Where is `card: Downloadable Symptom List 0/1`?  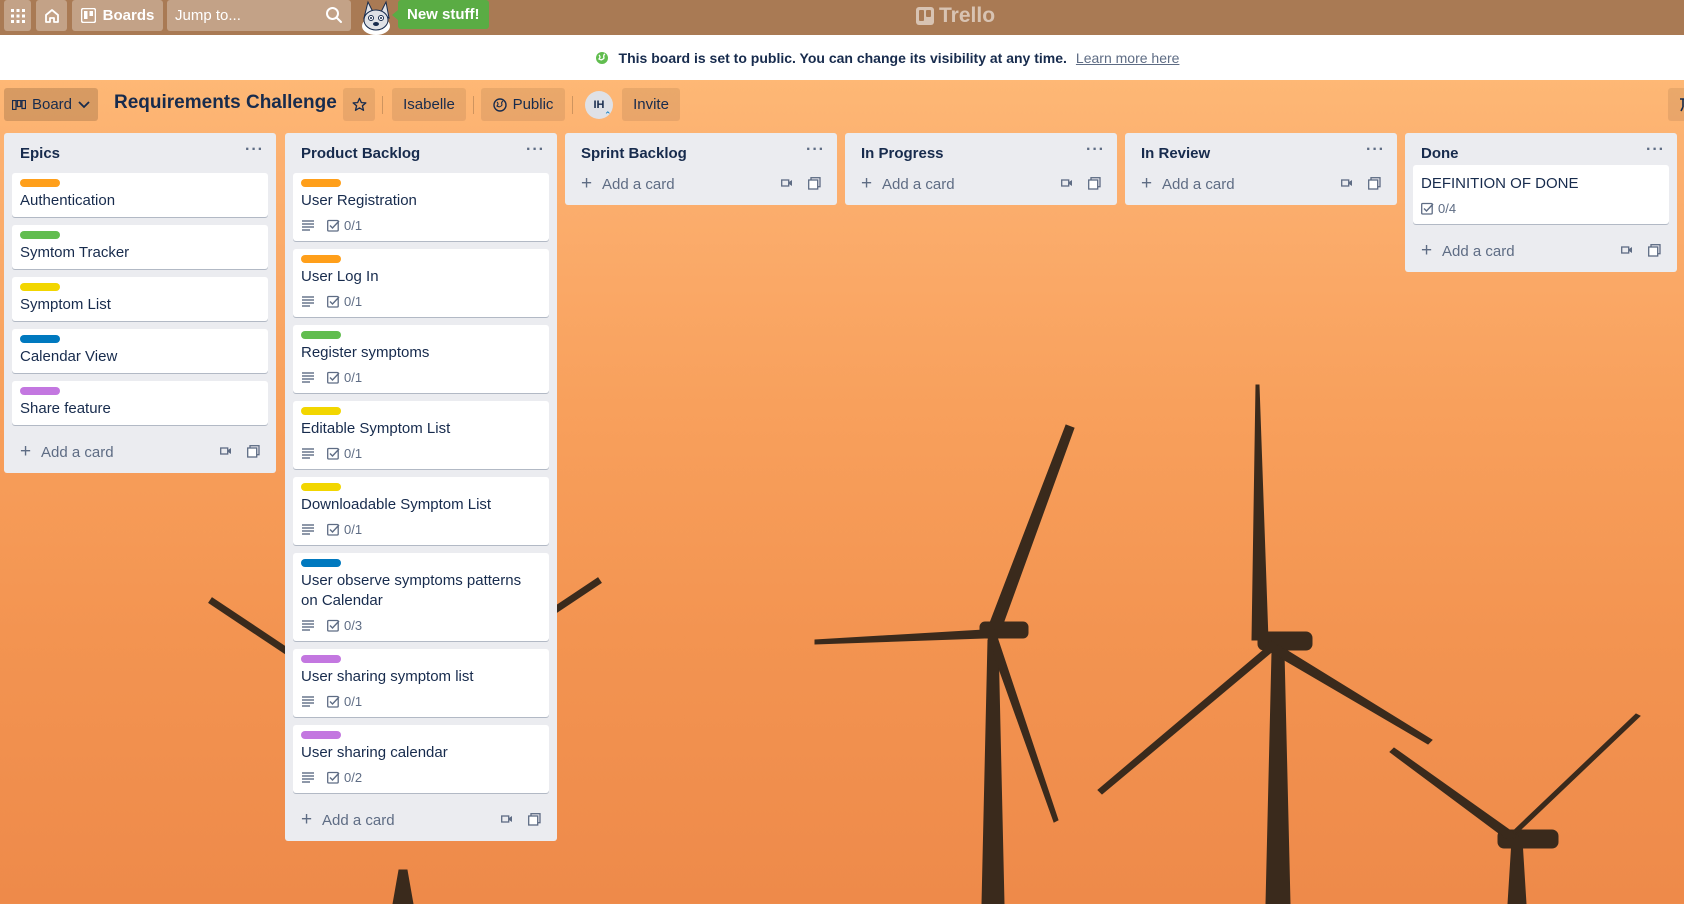
card: Downloadable Symptom List 0/1 is located at coordinates (421, 511).